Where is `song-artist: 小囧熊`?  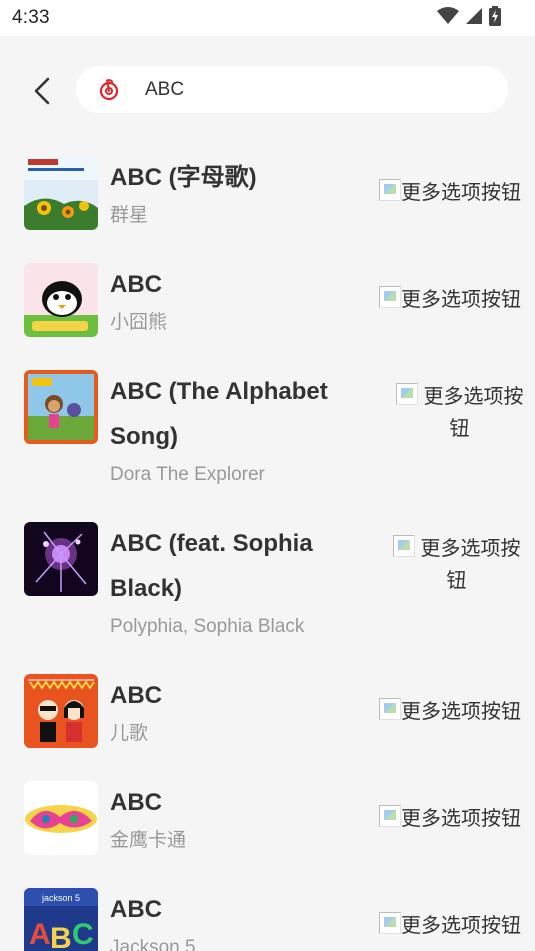 song-artist: 小囧熊 is located at coordinates (139, 322).